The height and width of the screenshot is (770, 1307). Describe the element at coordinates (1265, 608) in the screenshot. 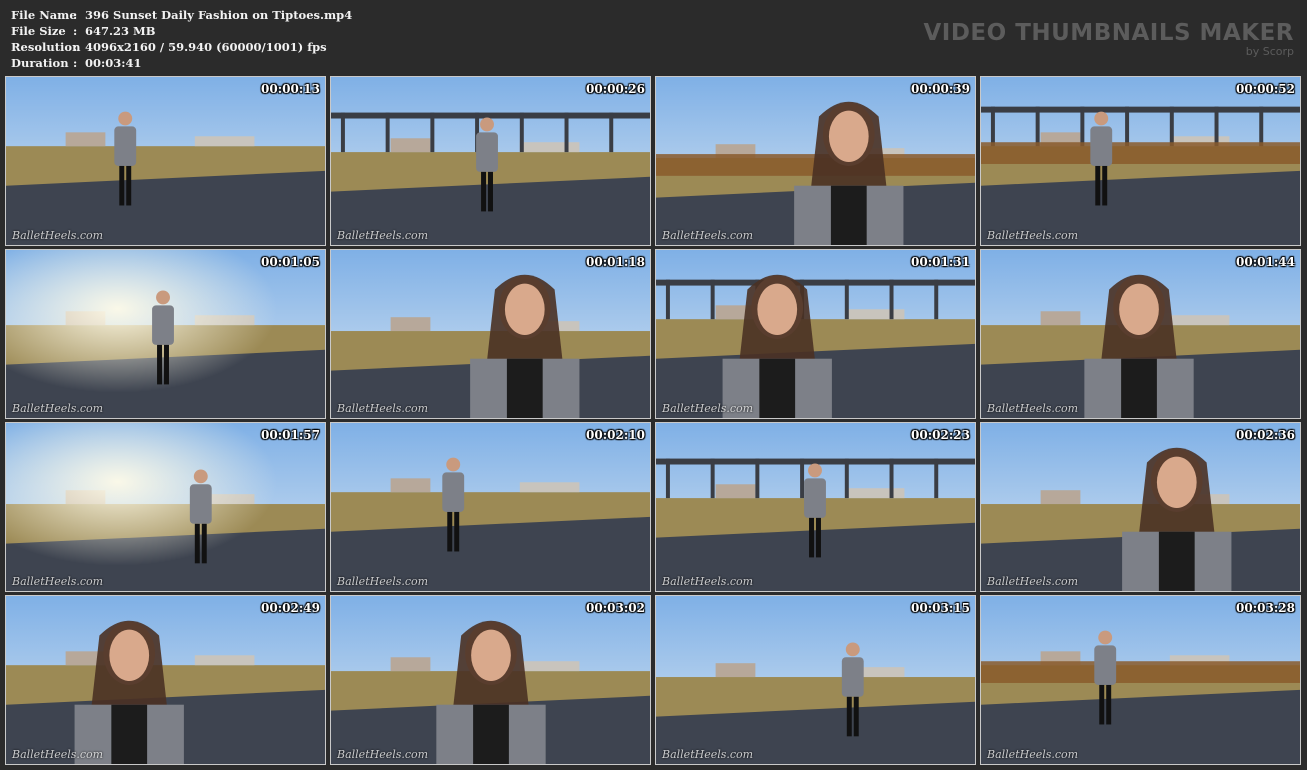

I see `timestamp-label: 00:03:28` at that location.